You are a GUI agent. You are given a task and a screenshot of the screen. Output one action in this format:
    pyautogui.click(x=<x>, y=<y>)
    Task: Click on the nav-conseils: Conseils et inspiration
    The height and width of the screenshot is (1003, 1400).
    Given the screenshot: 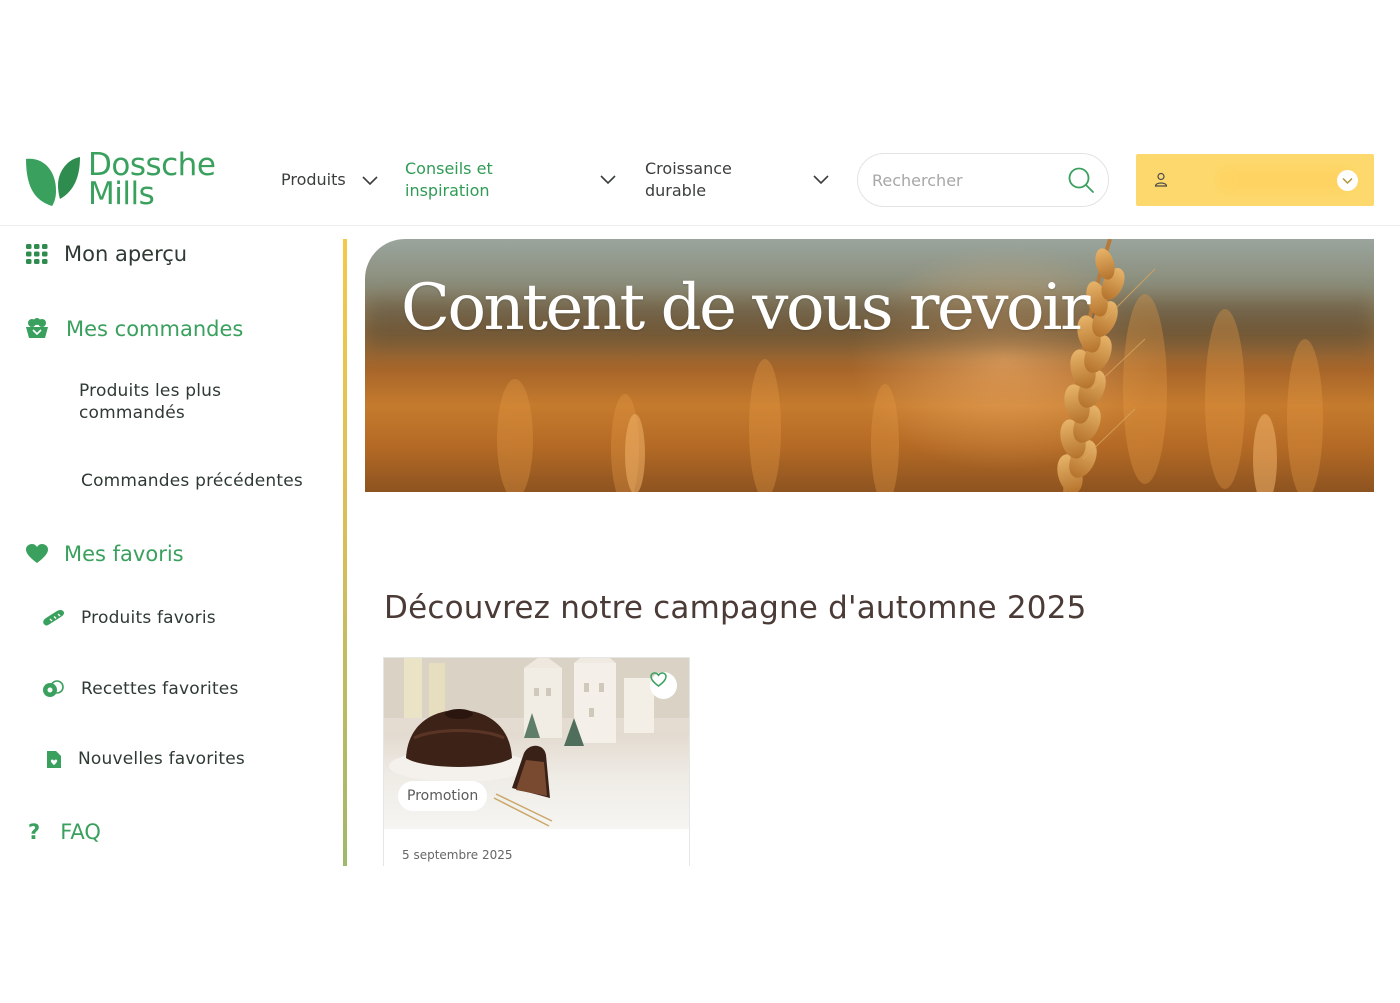 What is the action you would take?
    pyautogui.click(x=512, y=180)
    